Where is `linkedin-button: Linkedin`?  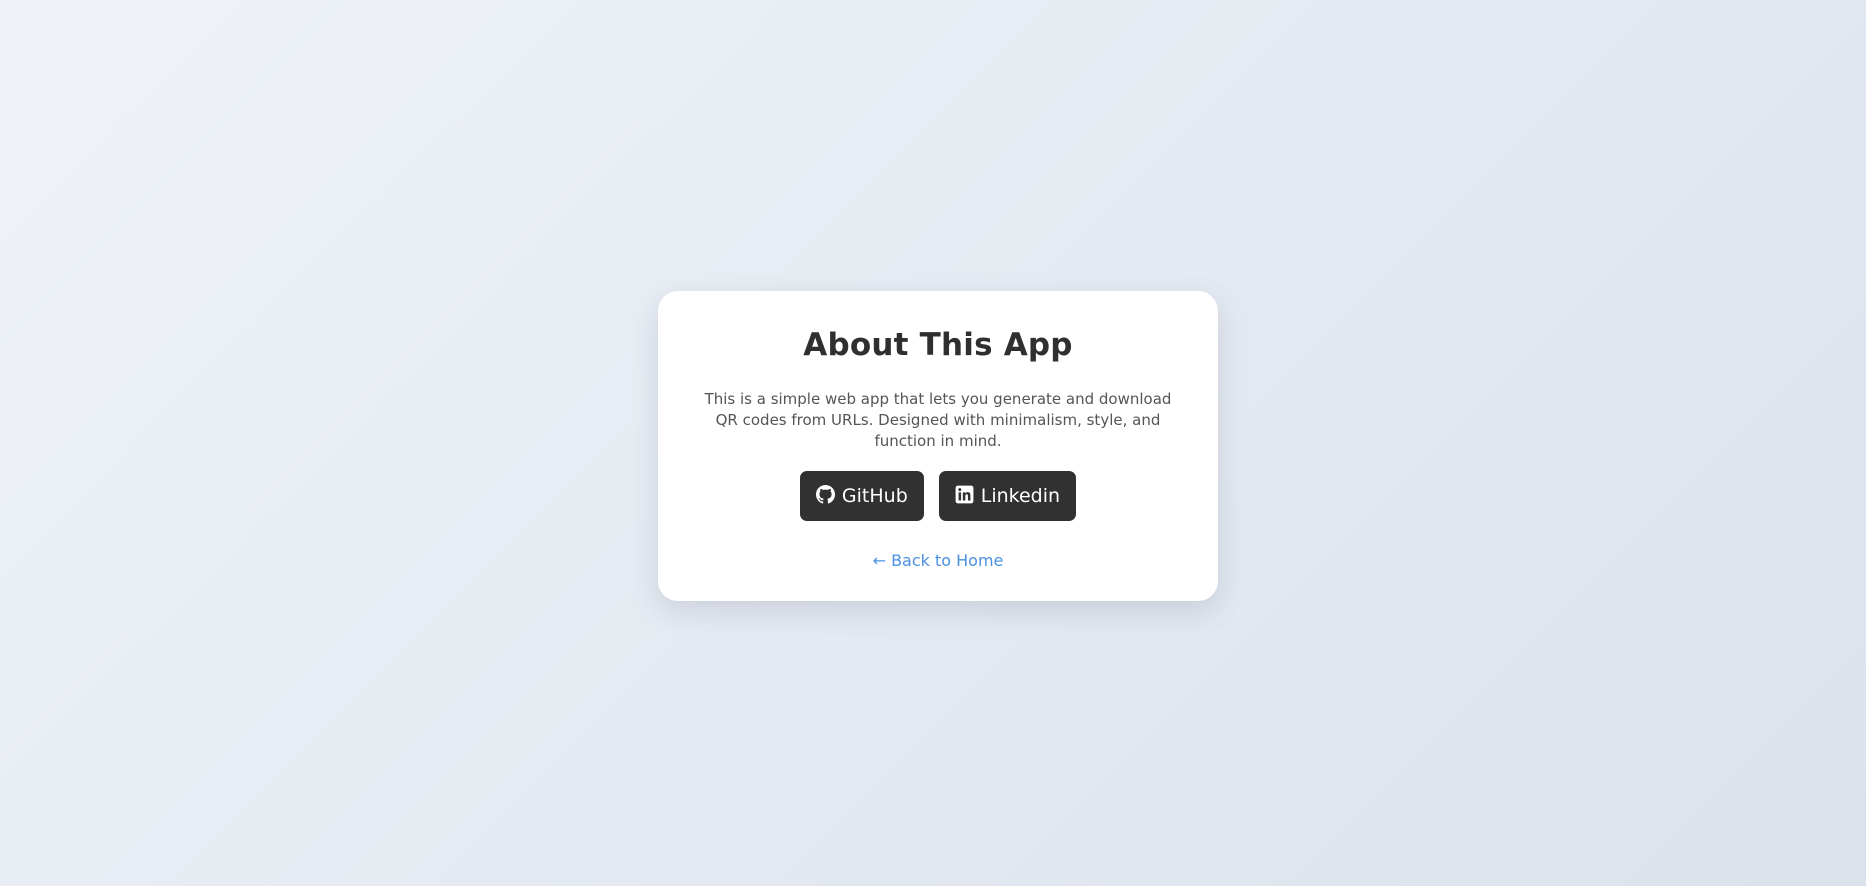 linkedin-button: Linkedin is located at coordinates (1007, 496).